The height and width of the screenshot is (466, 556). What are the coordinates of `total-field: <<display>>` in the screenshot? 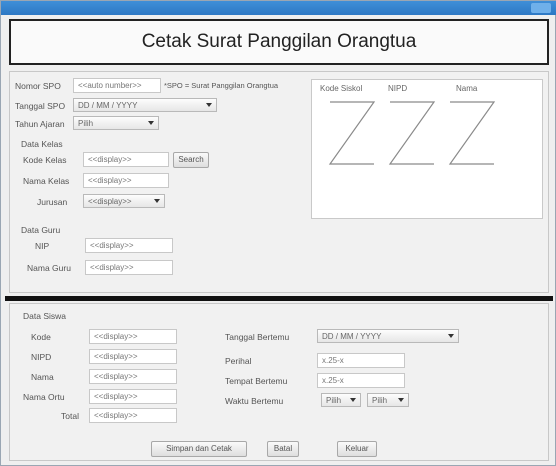 It's located at (133, 415).